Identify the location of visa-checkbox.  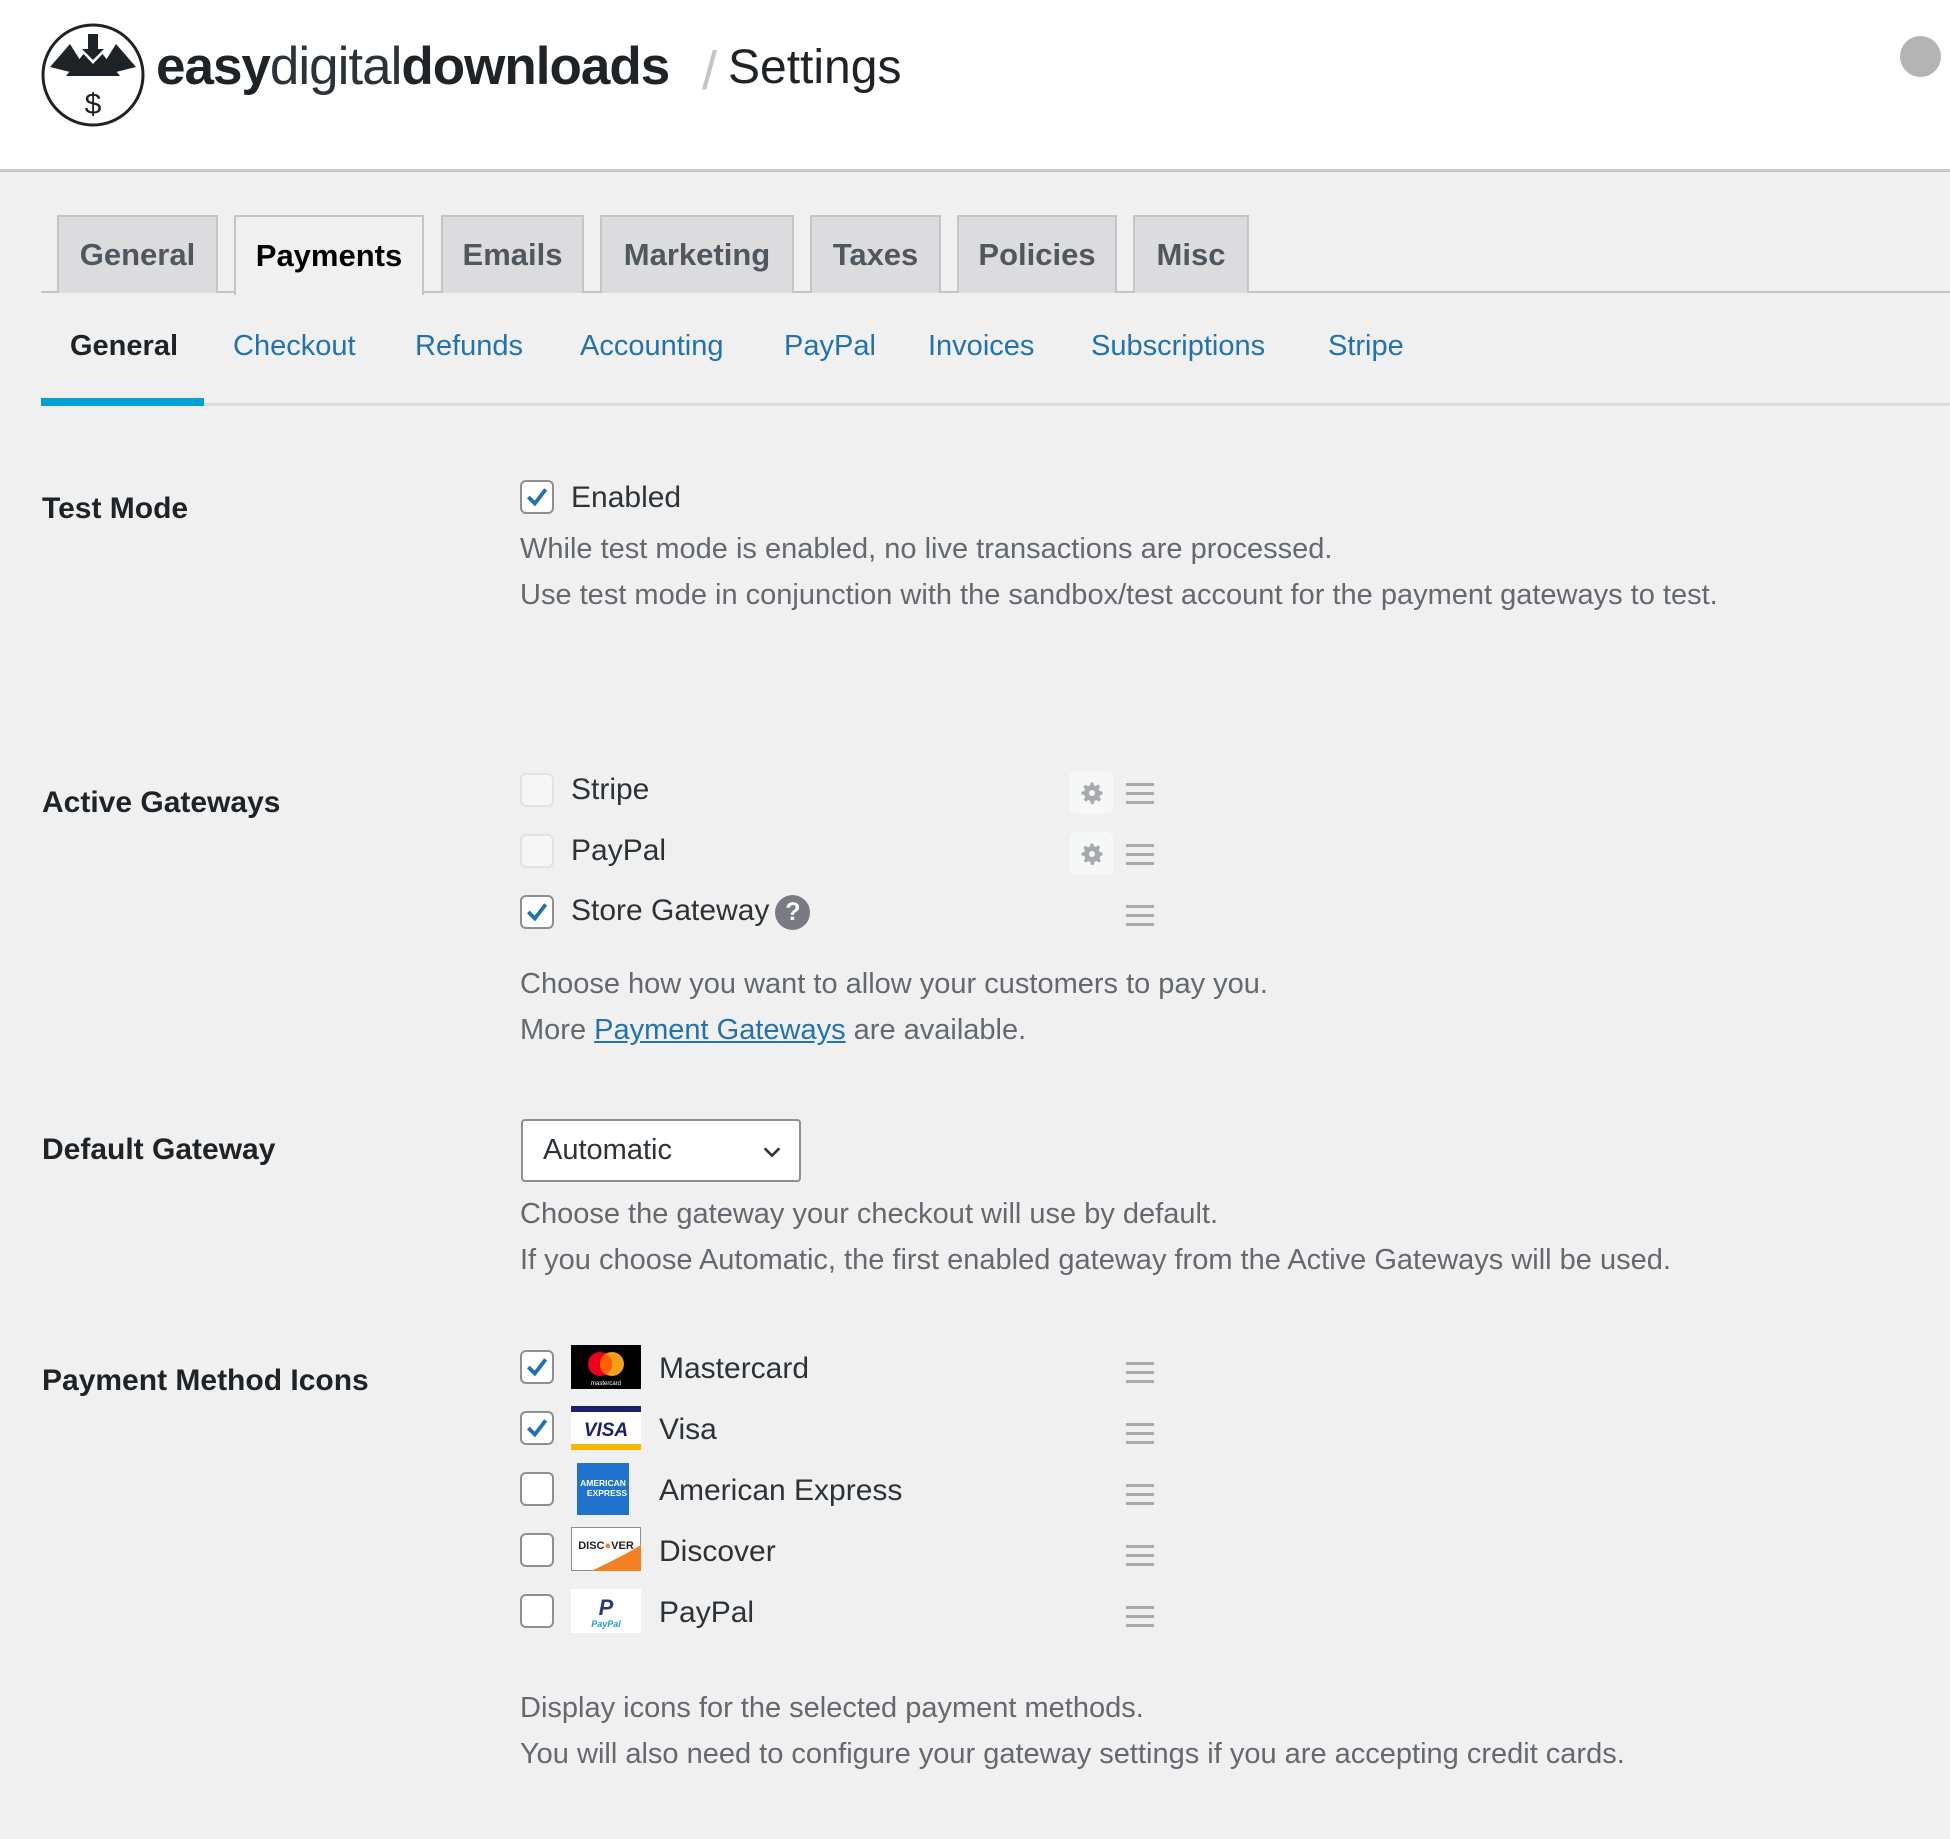
(537, 1428).